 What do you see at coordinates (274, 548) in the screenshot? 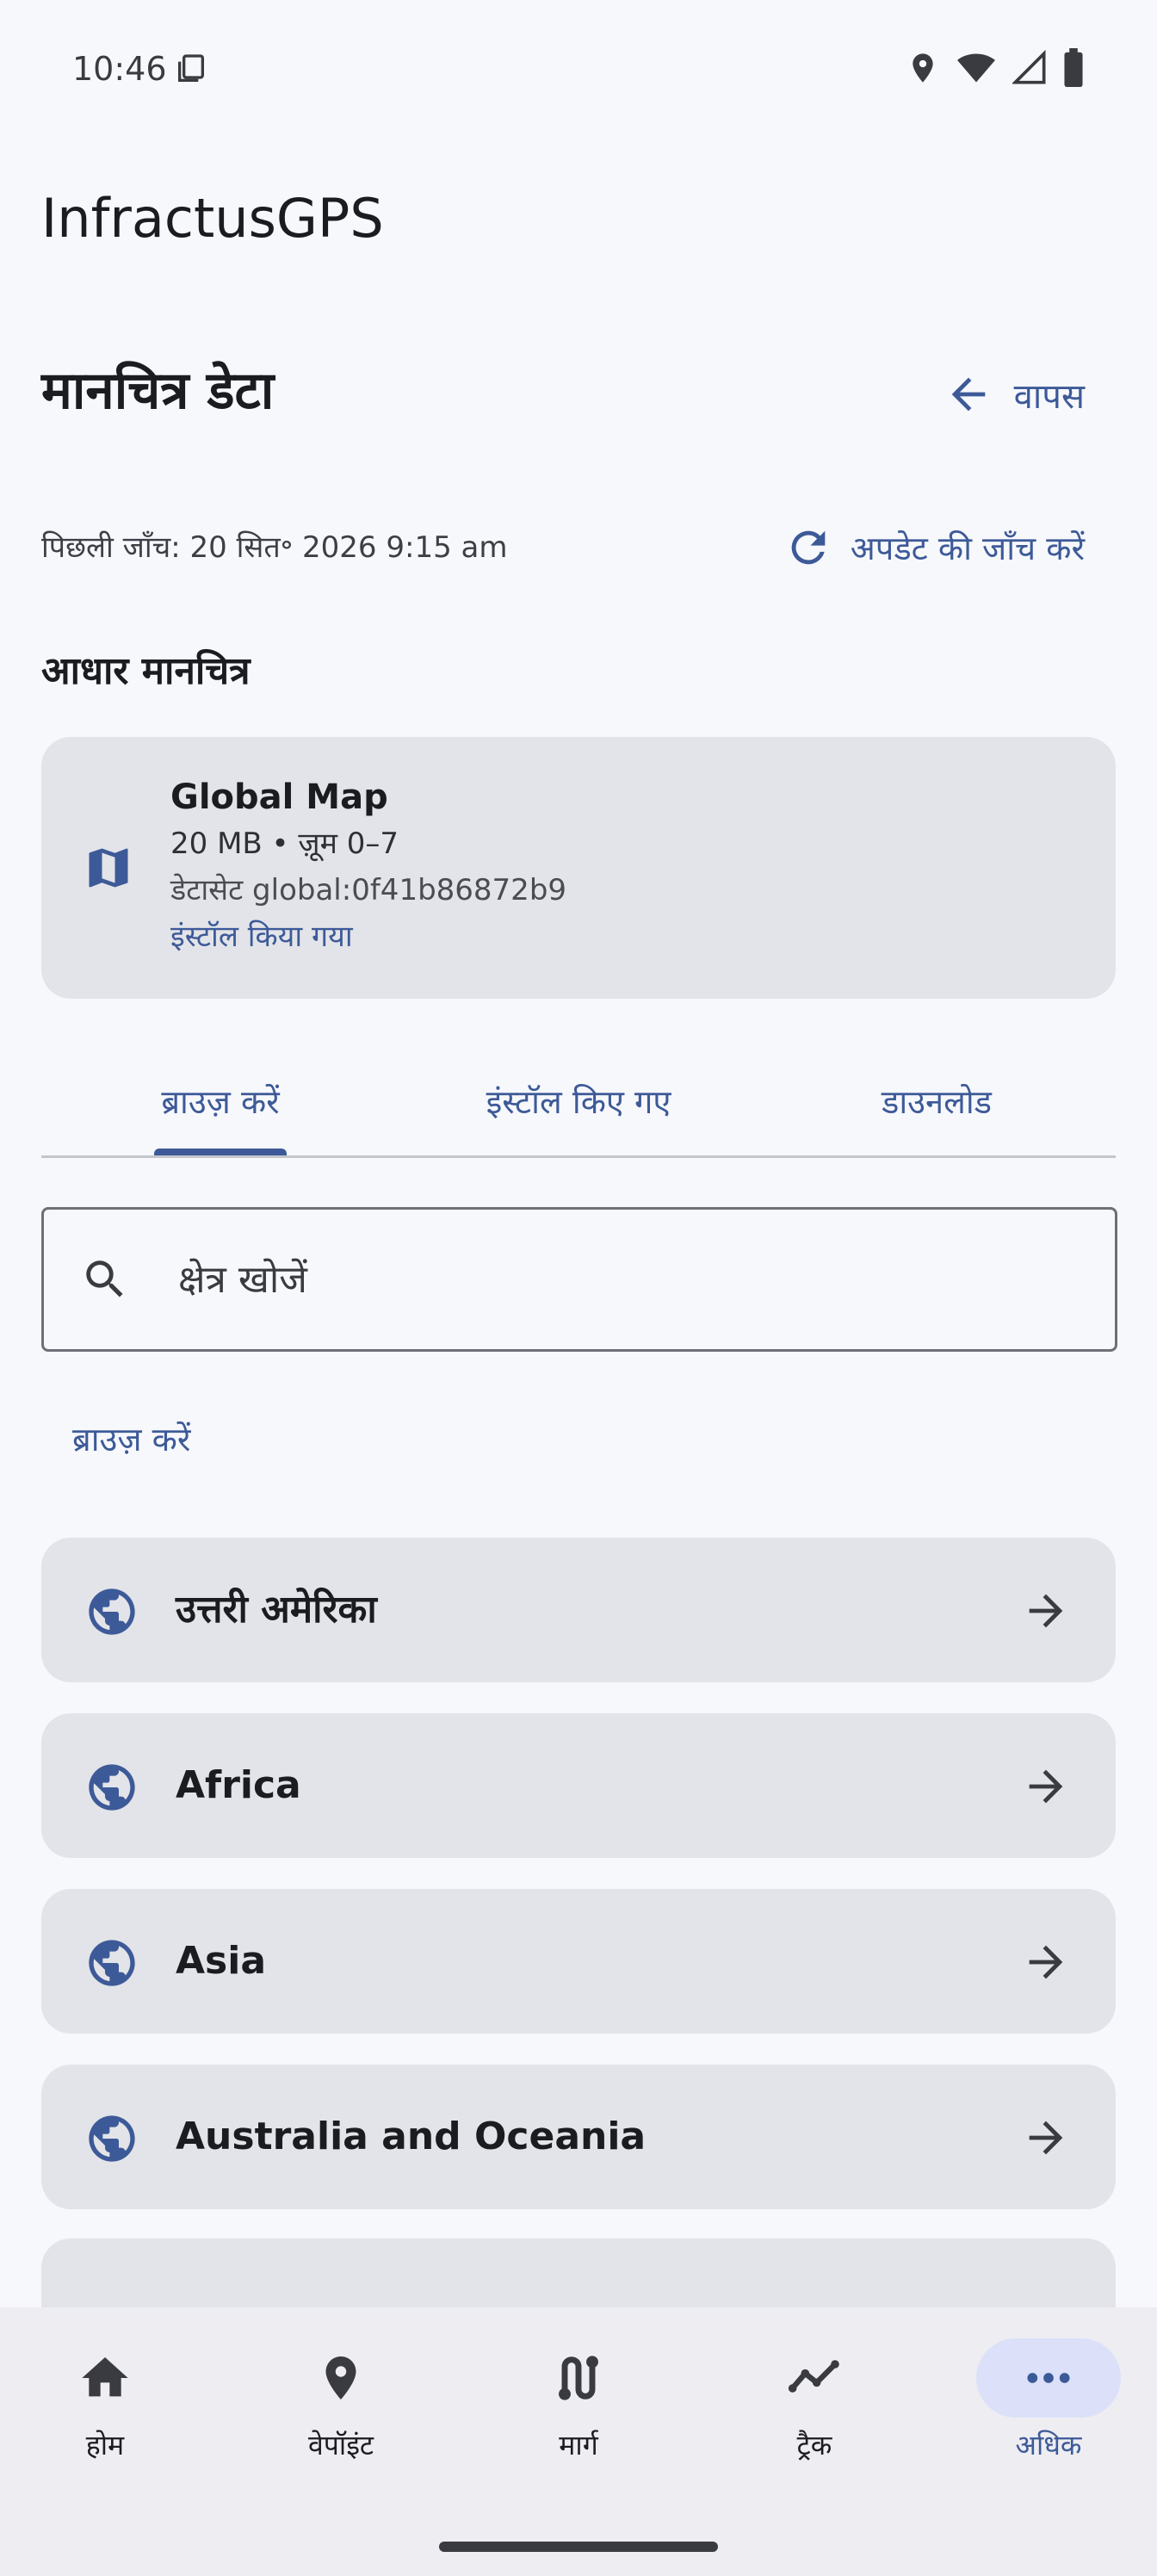
I see `last-check-text: पिछली जाँच: 20 सित॰ 2026 9:15 am` at bounding box center [274, 548].